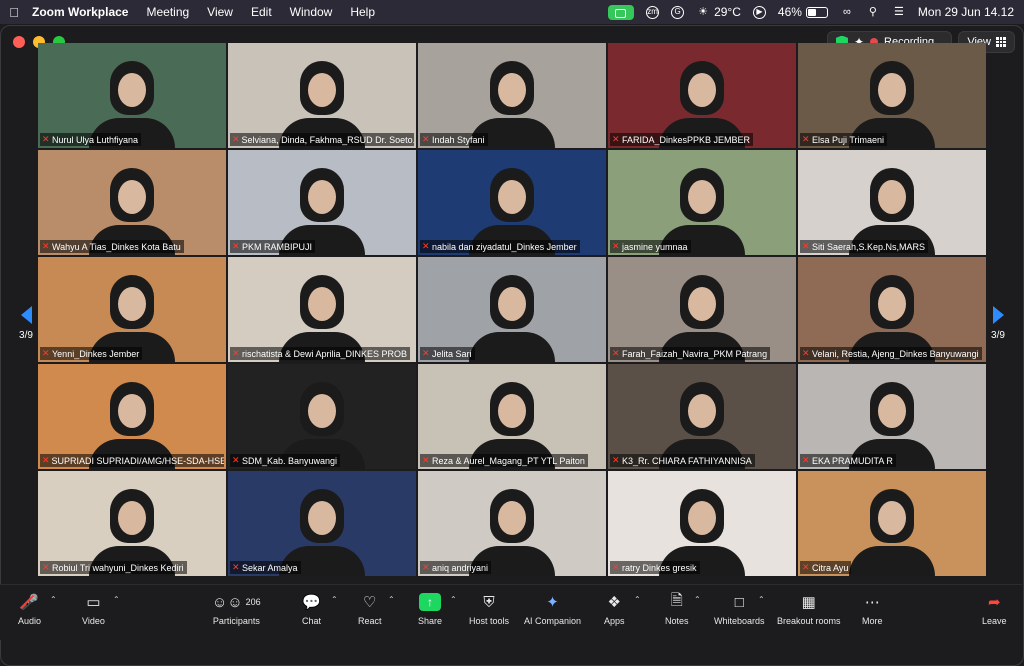 This screenshot has width=1024, height=666. I want to click on leave-door-icon: ➦, so click(994, 602).